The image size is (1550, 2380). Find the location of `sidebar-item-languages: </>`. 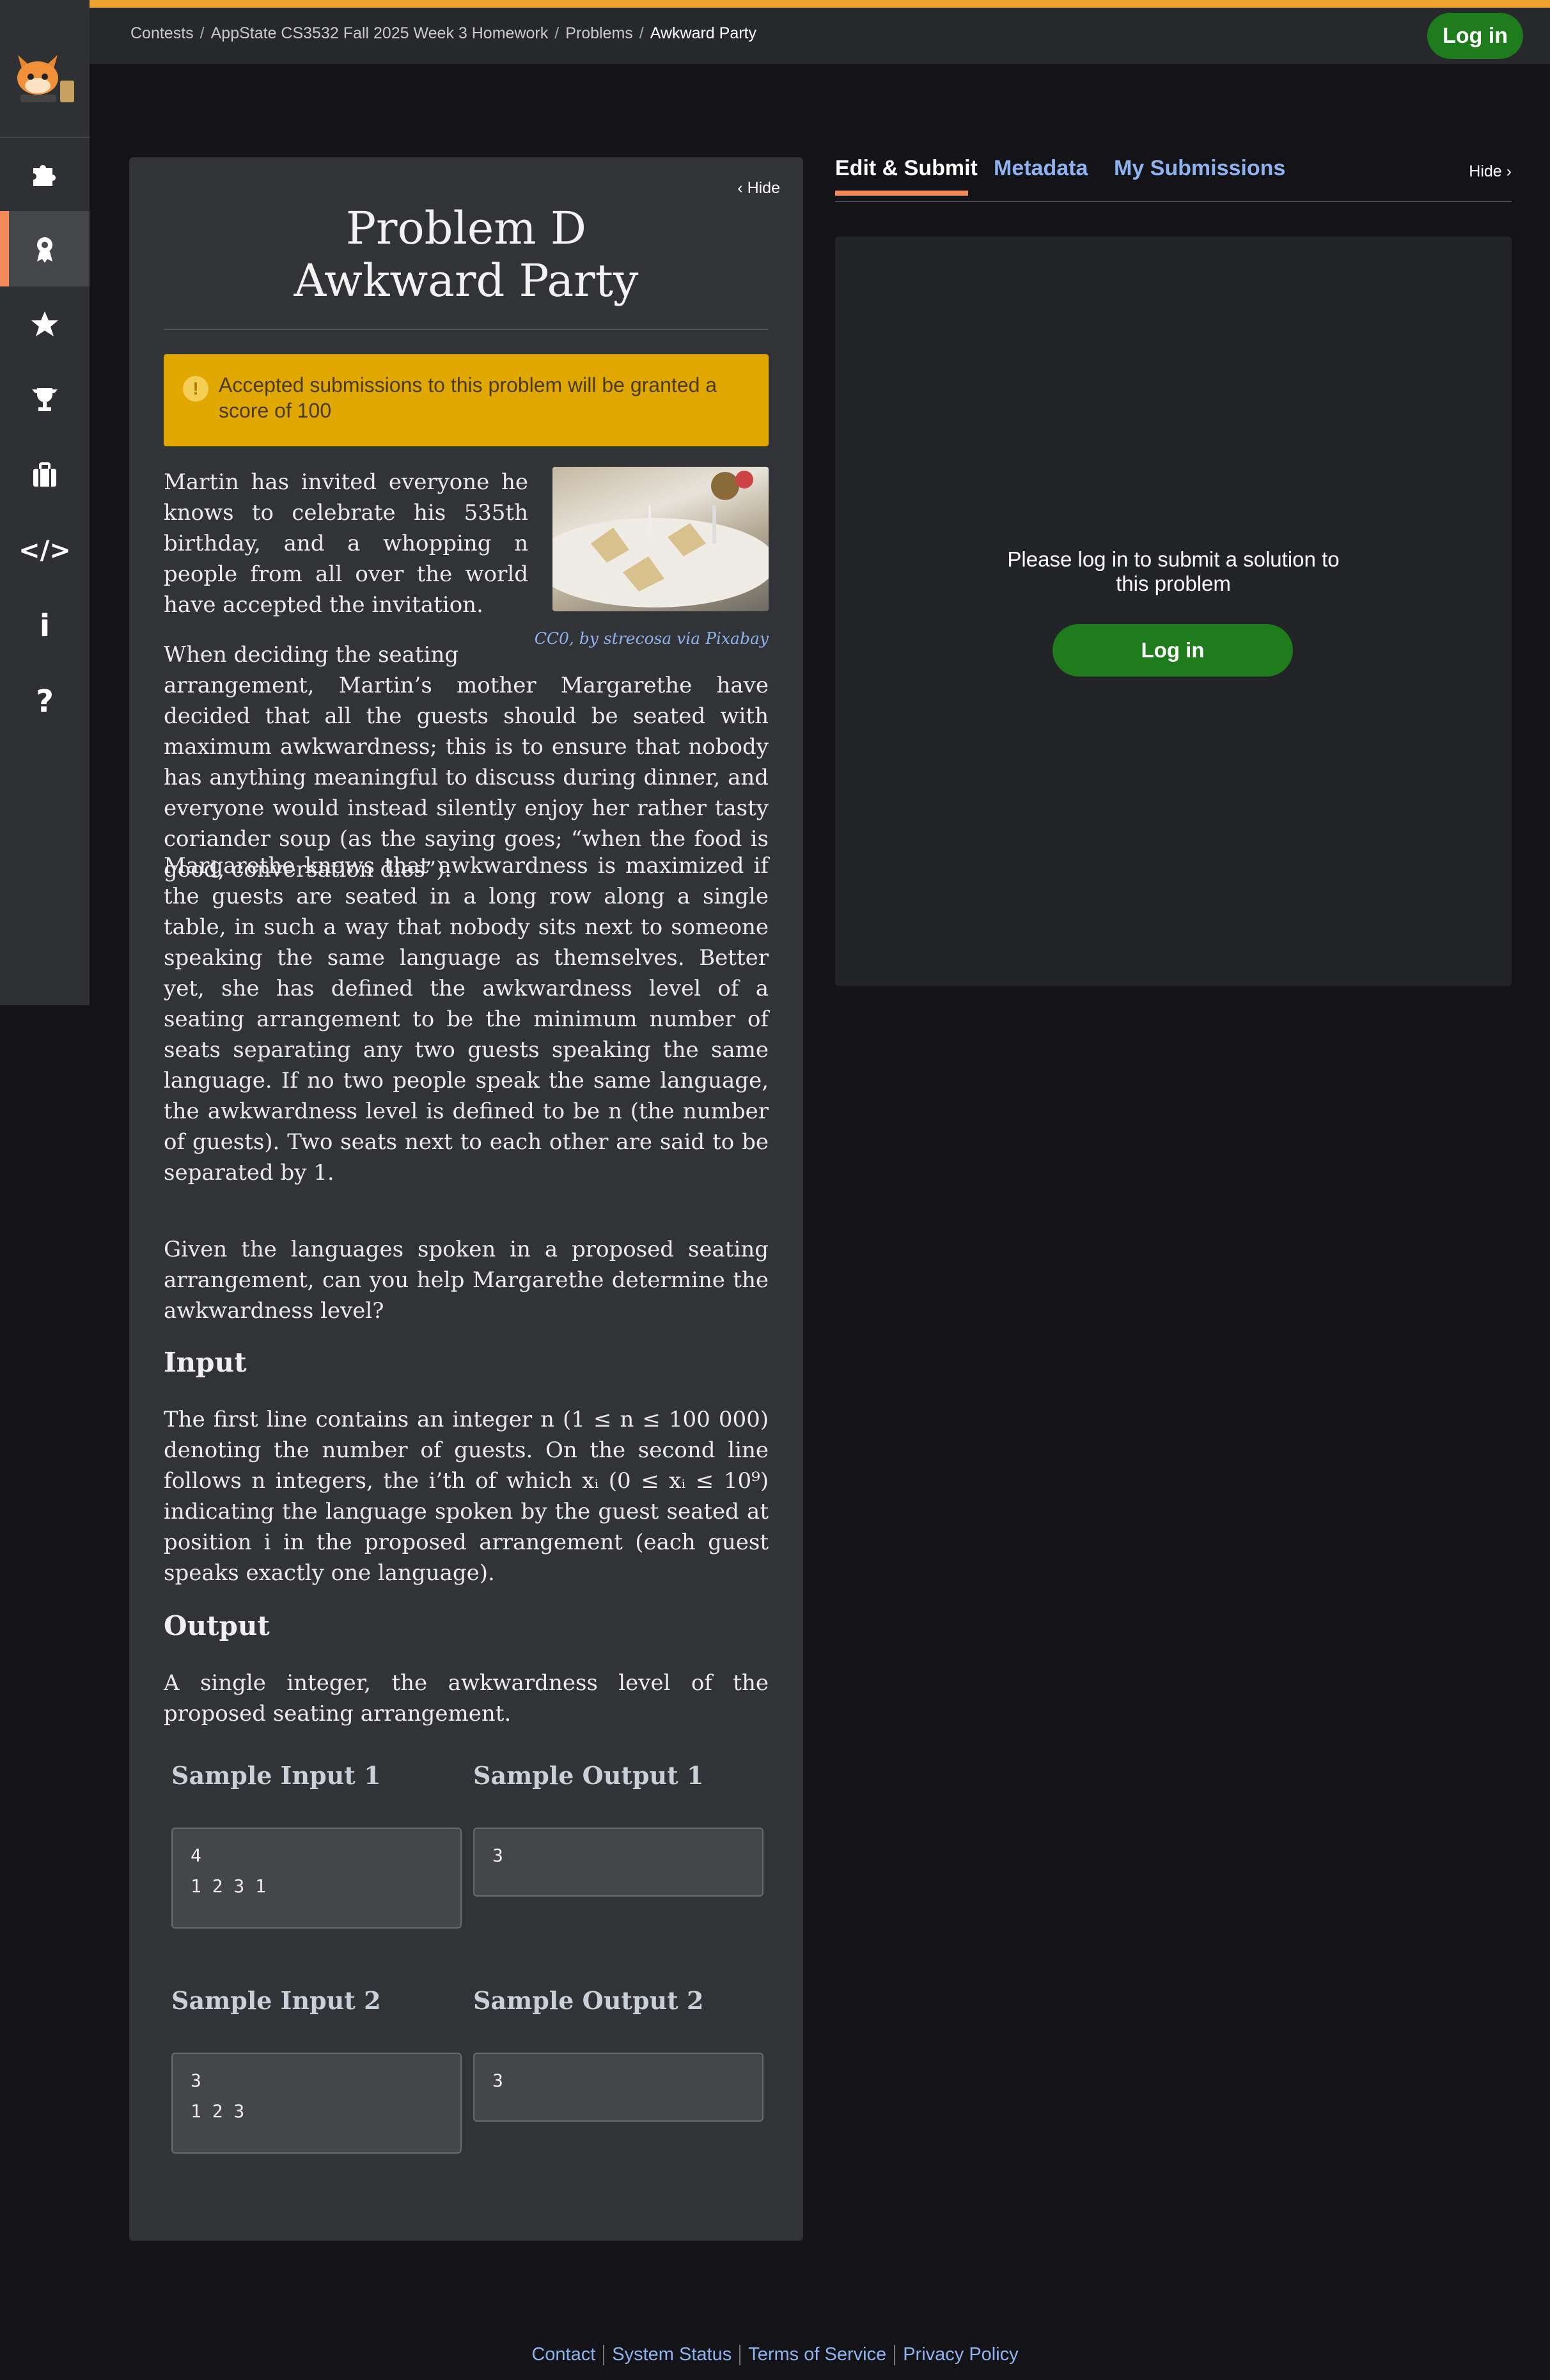

sidebar-item-languages: </> is located at coordinates (45, 550).